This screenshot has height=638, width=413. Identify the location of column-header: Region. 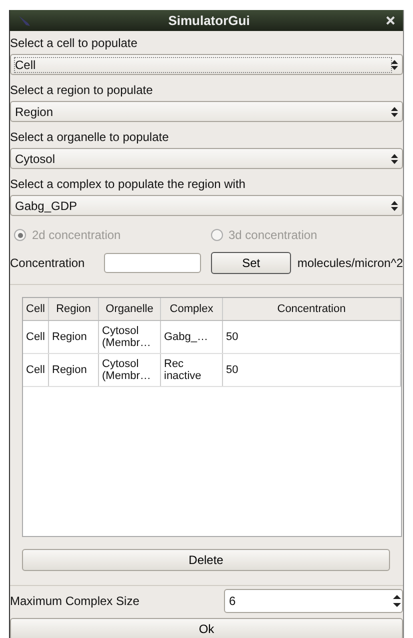
(74, 309).